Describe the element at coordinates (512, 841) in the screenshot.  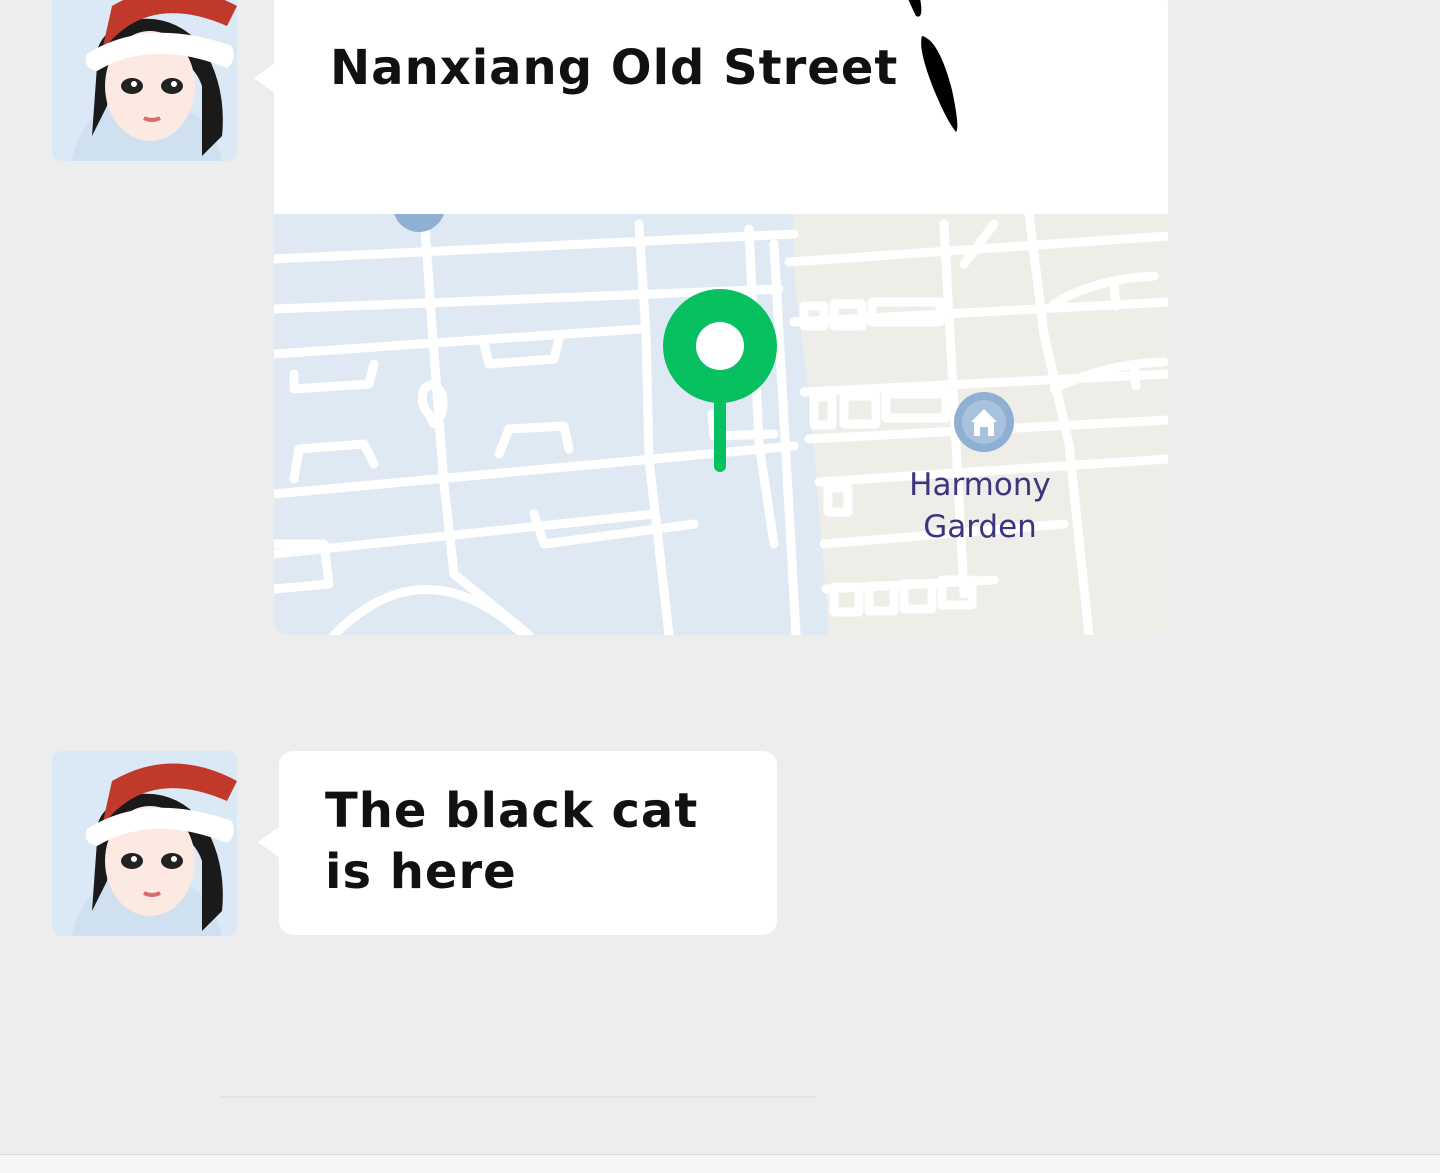
I see `message-text: The black cat is here` at that location.